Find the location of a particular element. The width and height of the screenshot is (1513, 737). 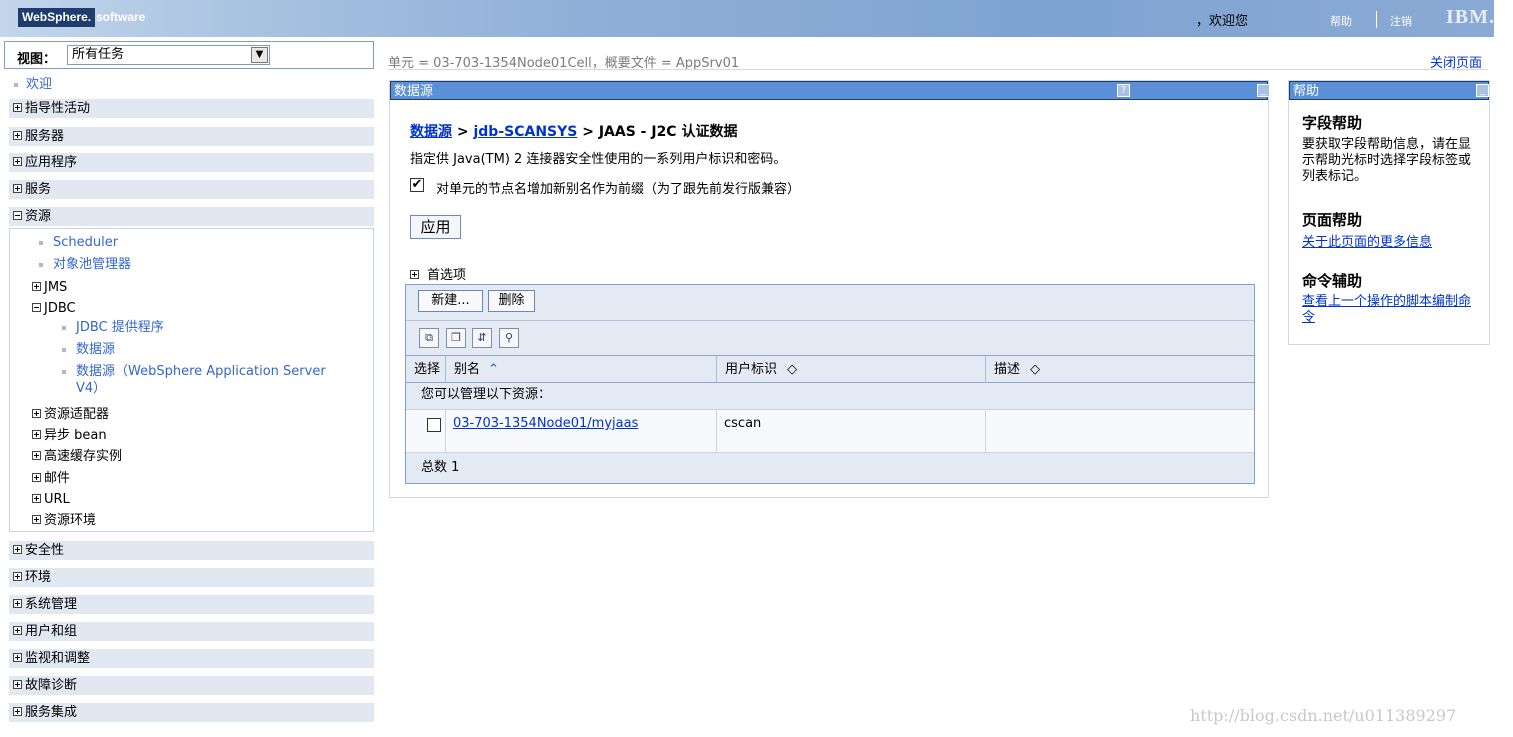

table-row: 03-703-1354Node01/myjaas cscan is located at coordinates (830, 431).